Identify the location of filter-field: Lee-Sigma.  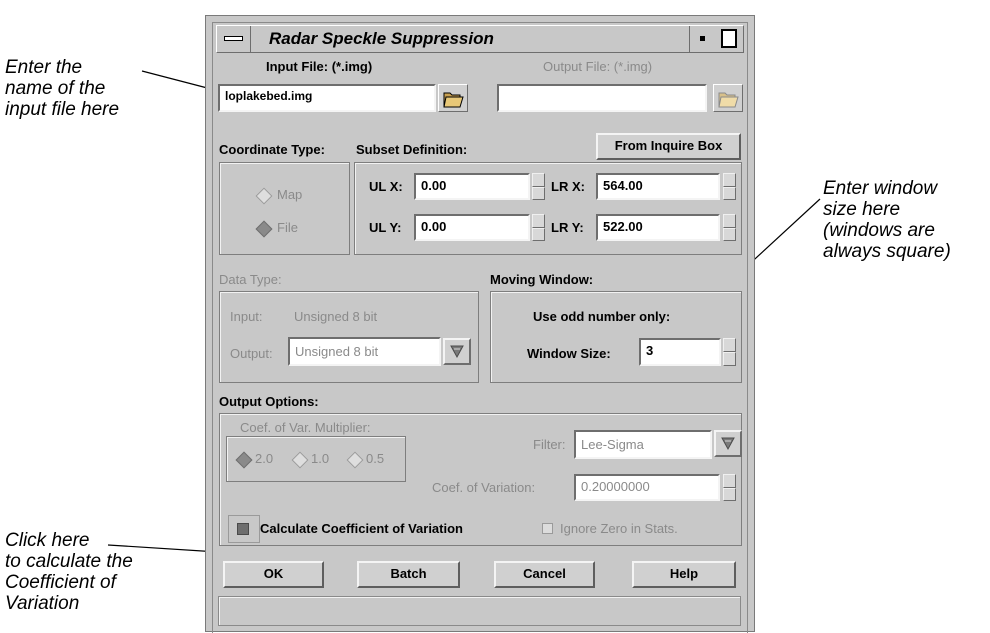
(643, 444).